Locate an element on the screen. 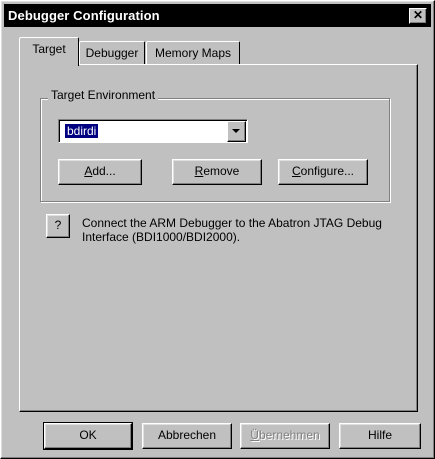 Image resolution: width=435 pixels, height=459 pixels. cancel-button: Abbrechen is located at coordinates (187, 436).